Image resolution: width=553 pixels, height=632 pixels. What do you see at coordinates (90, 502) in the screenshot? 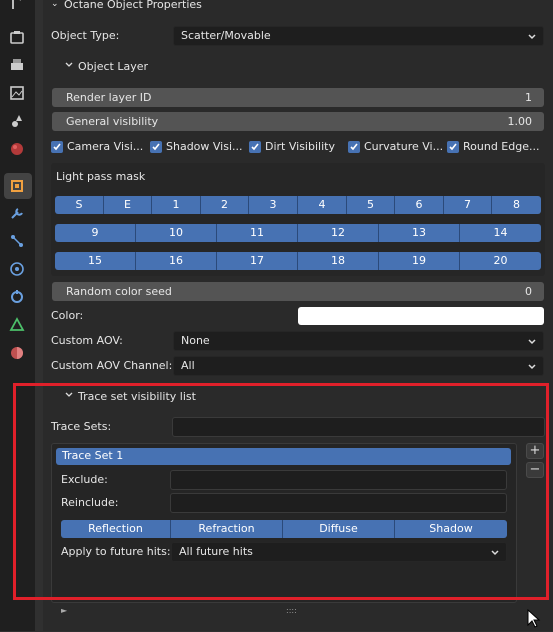
I see `reinclude-label: Reinclude:` at bounding box center [90, 502].